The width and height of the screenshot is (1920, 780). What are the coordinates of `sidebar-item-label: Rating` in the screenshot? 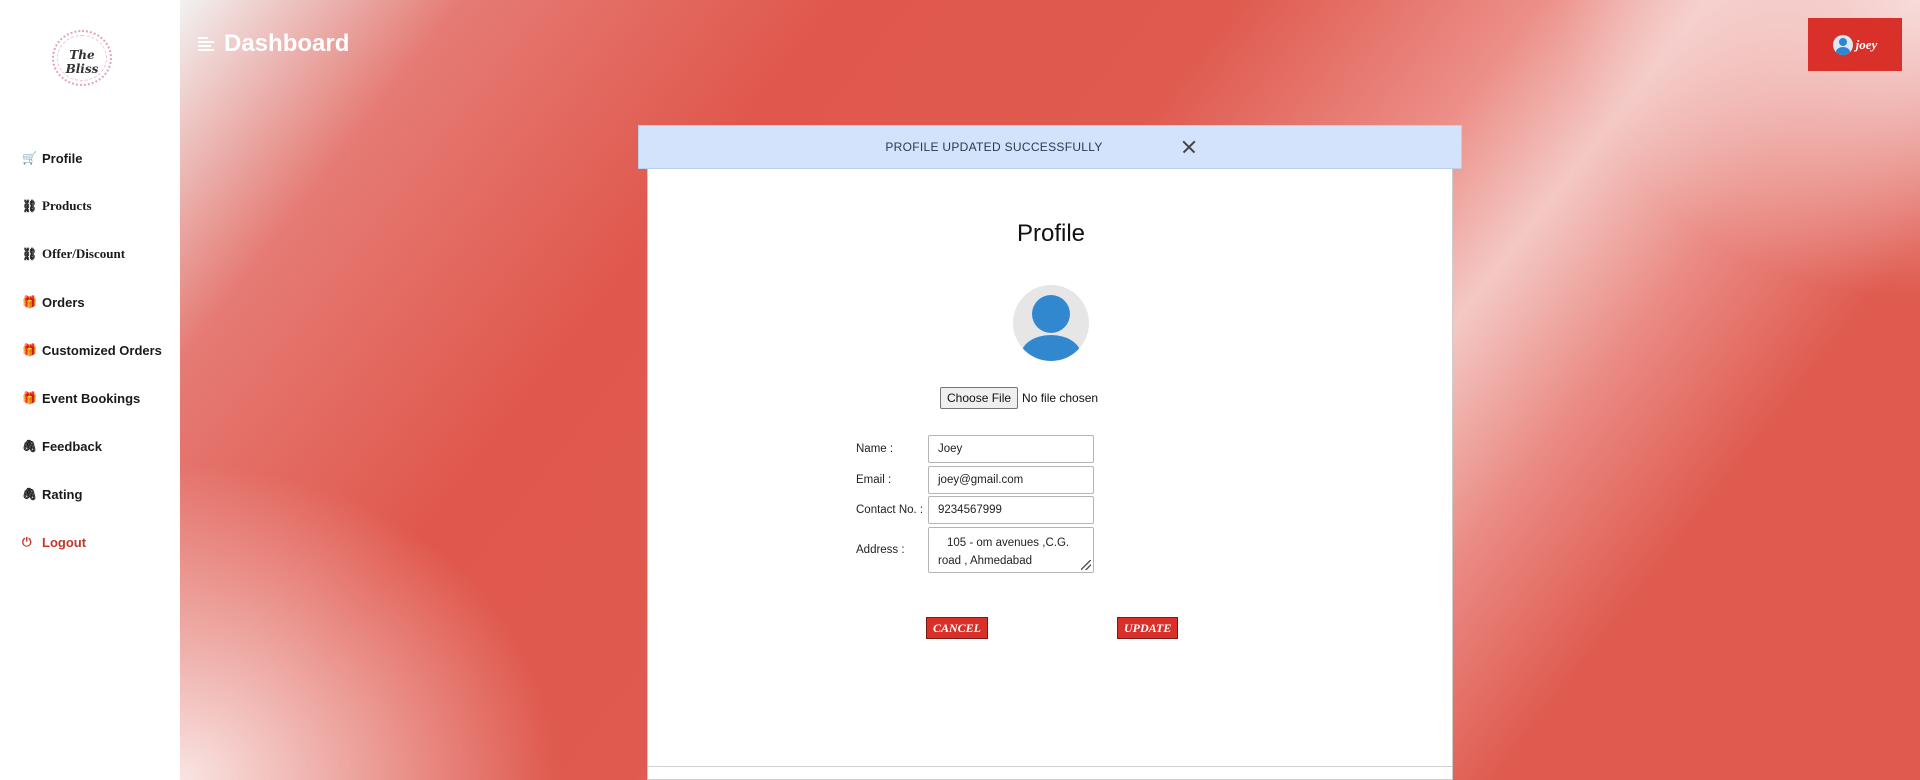 It's located at (62, 494).